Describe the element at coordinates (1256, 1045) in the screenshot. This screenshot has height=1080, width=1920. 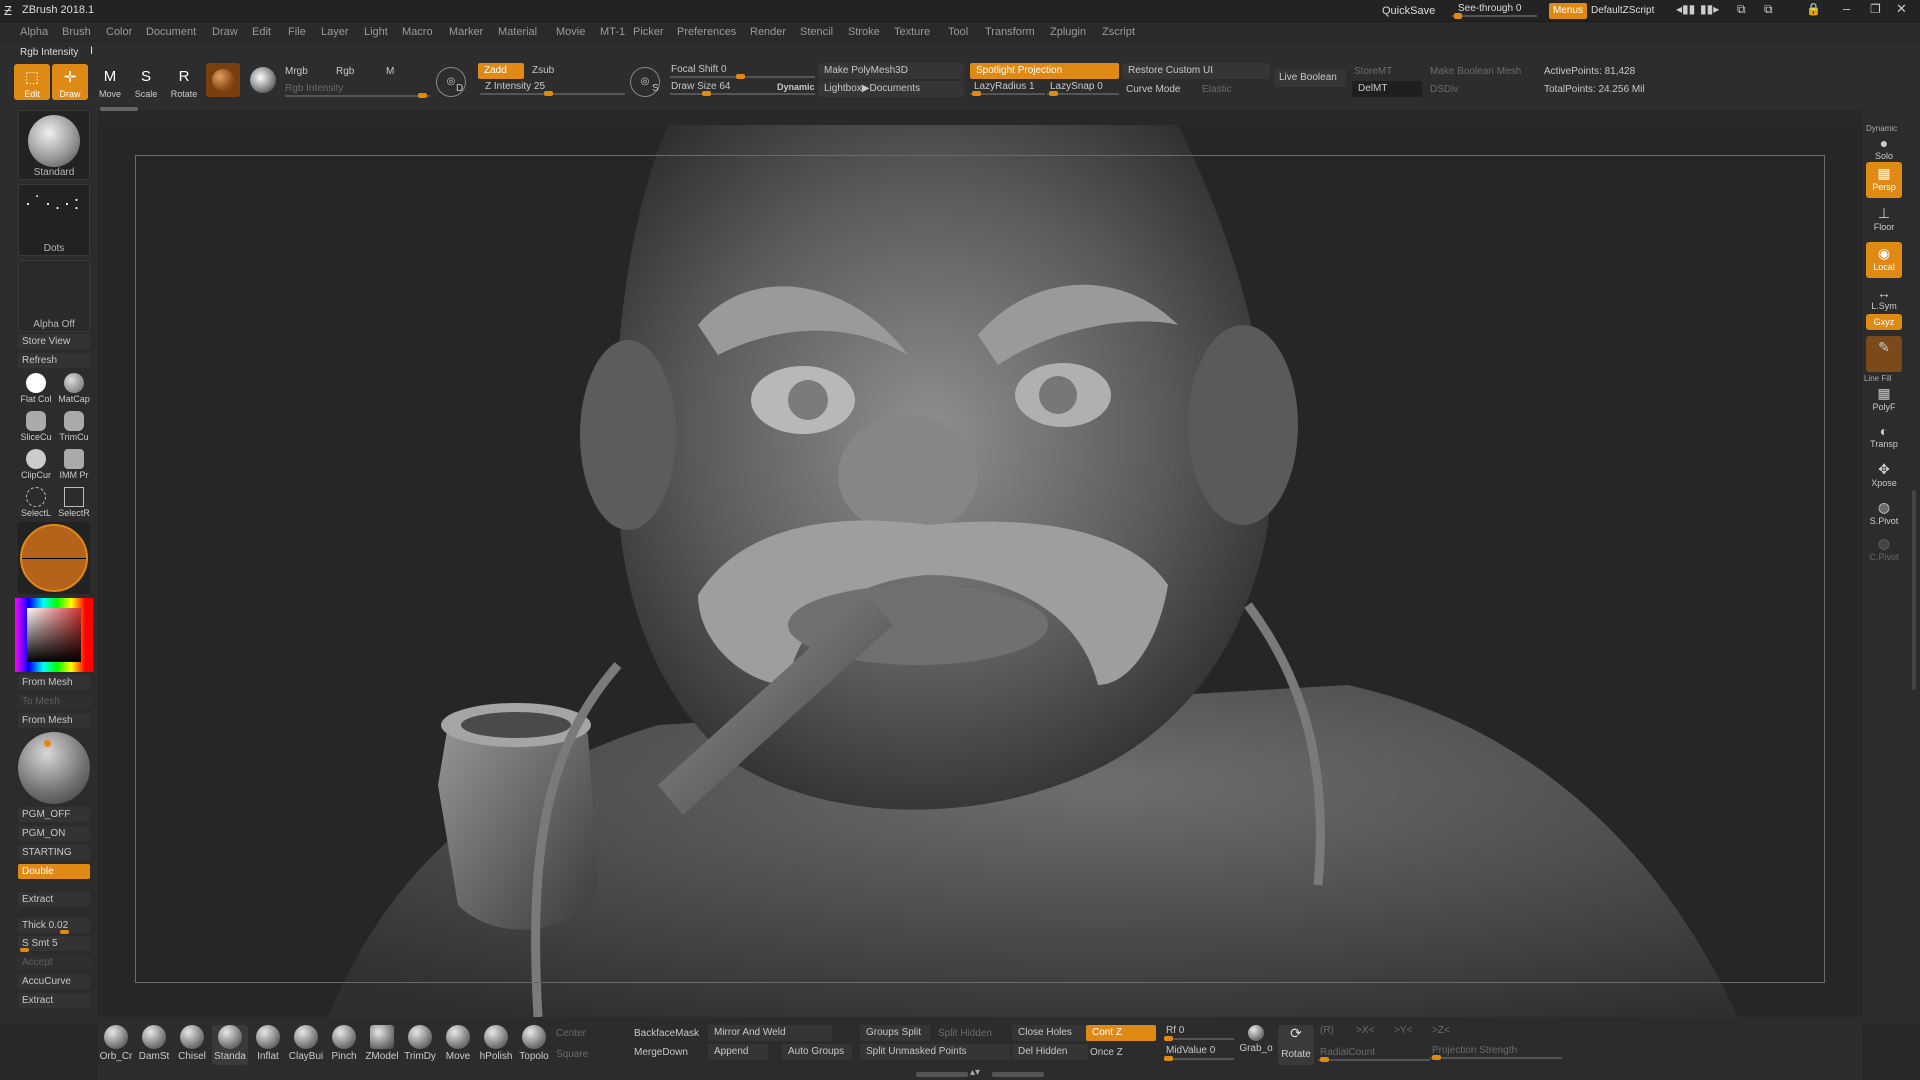
I see `grab-brush-button: Grab_o` at that location.